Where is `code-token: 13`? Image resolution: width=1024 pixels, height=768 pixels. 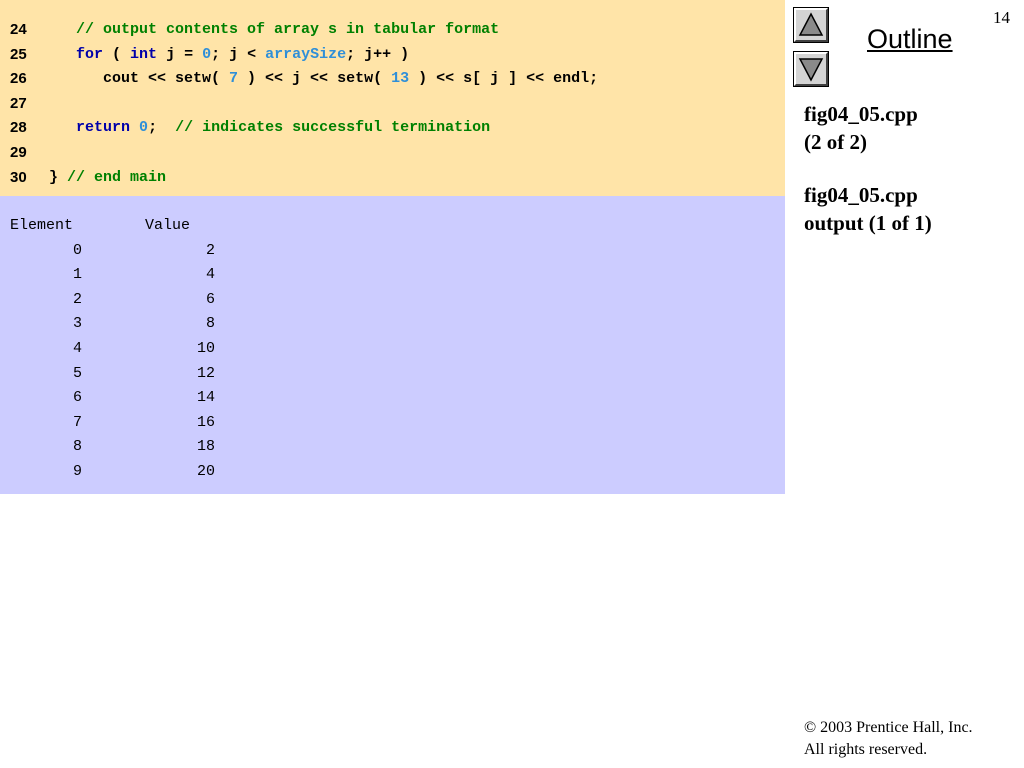 code-token: 13 is located at coordinates (400, 79).